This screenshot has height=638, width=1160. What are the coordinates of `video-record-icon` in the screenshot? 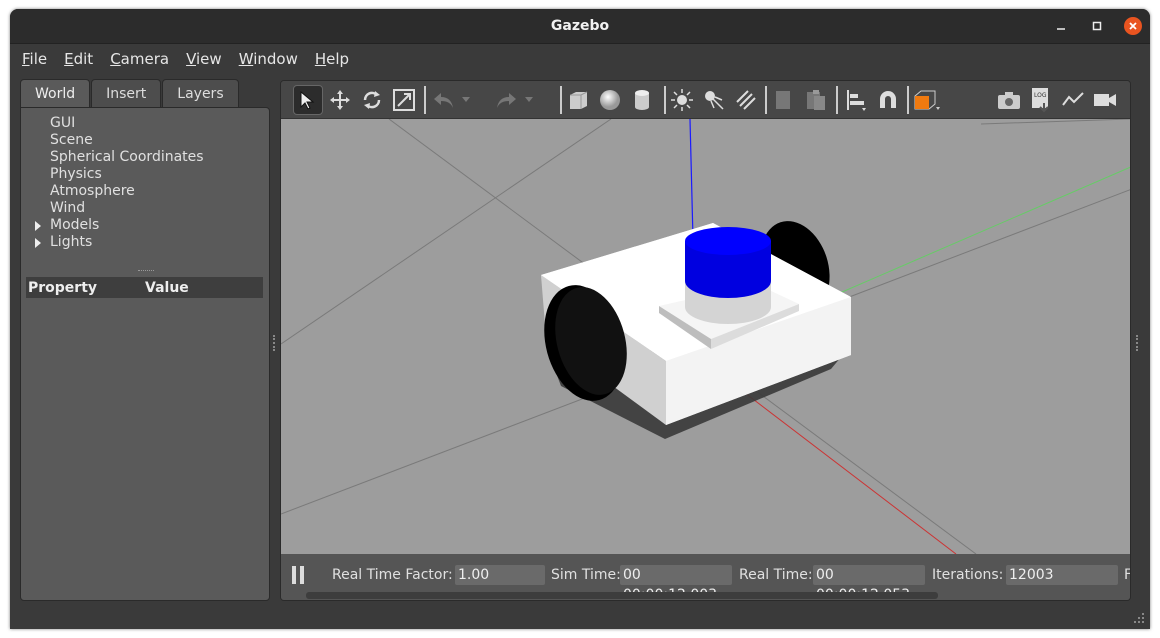 It's located at (1105, 100).